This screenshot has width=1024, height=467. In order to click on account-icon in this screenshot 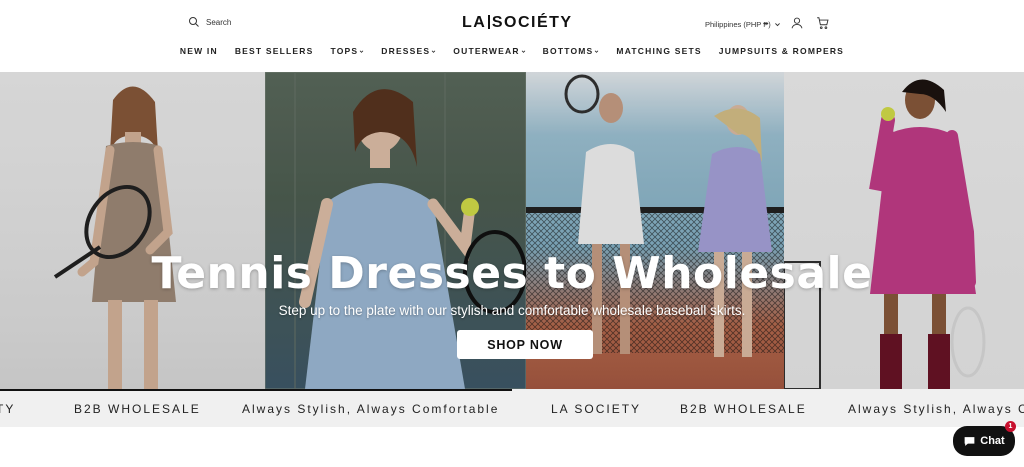, I will do `click(797, 23)`.